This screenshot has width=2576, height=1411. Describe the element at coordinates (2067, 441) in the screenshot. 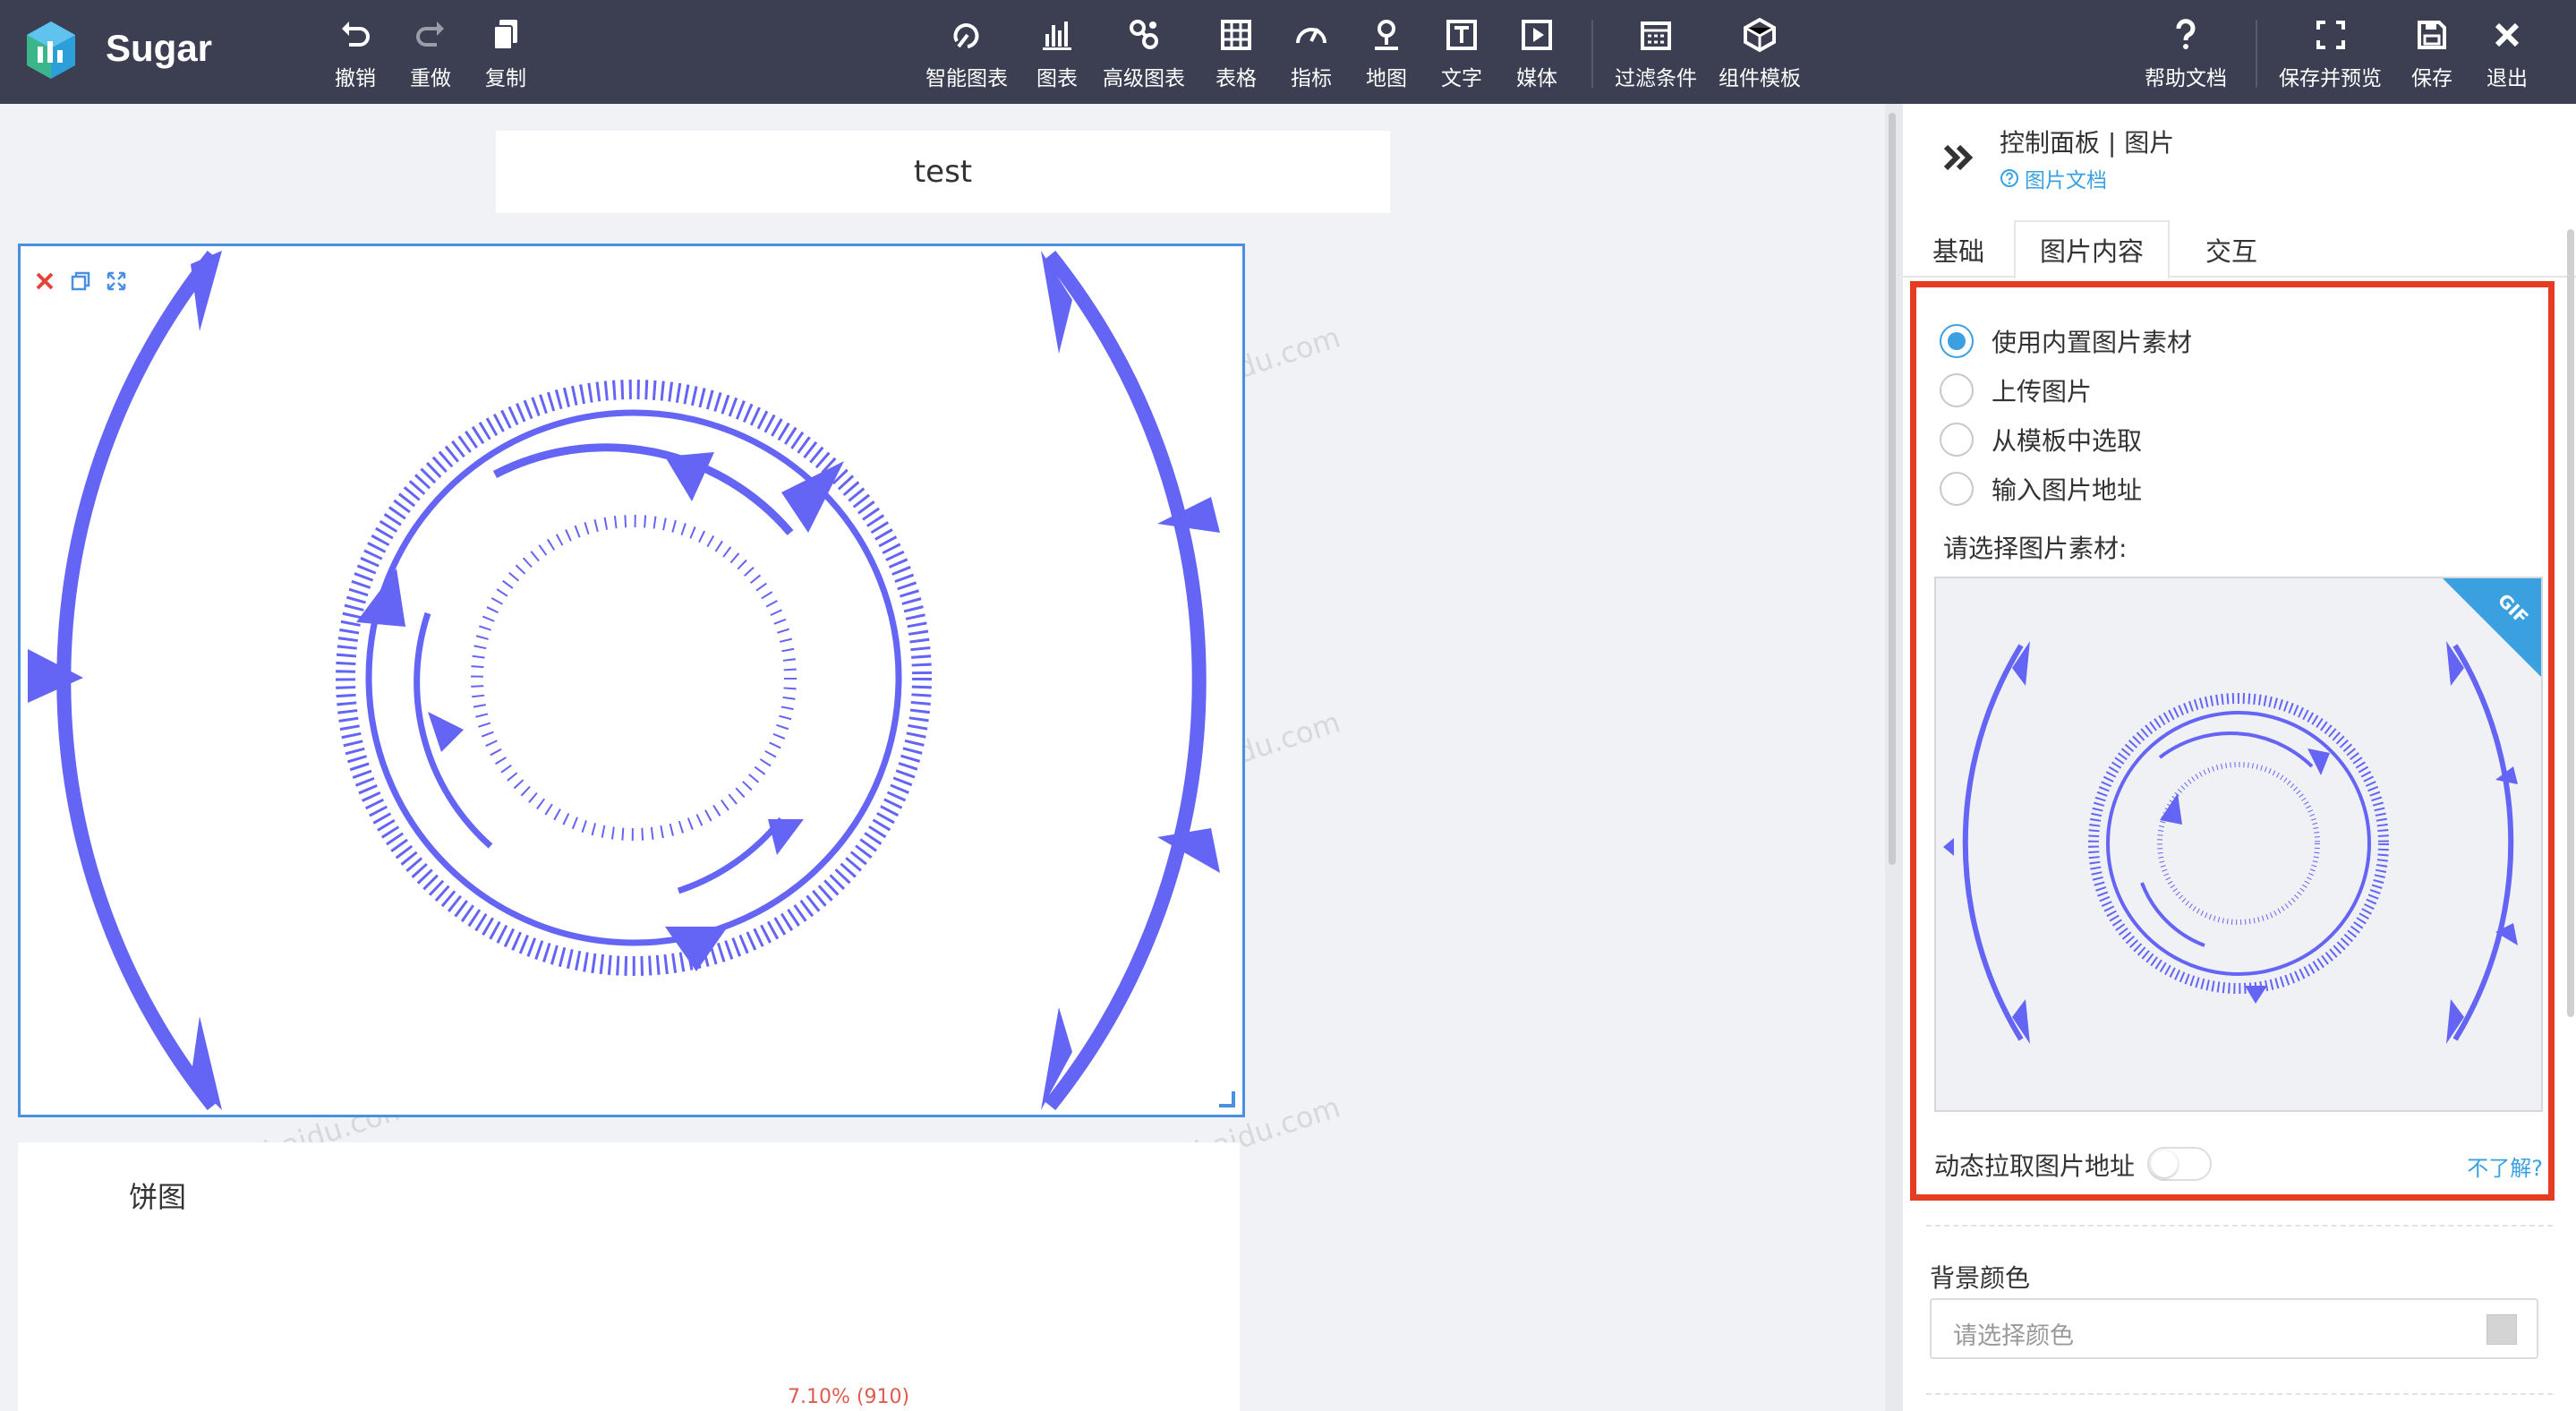

I see `radio-label: 从模板中选取` at that location.